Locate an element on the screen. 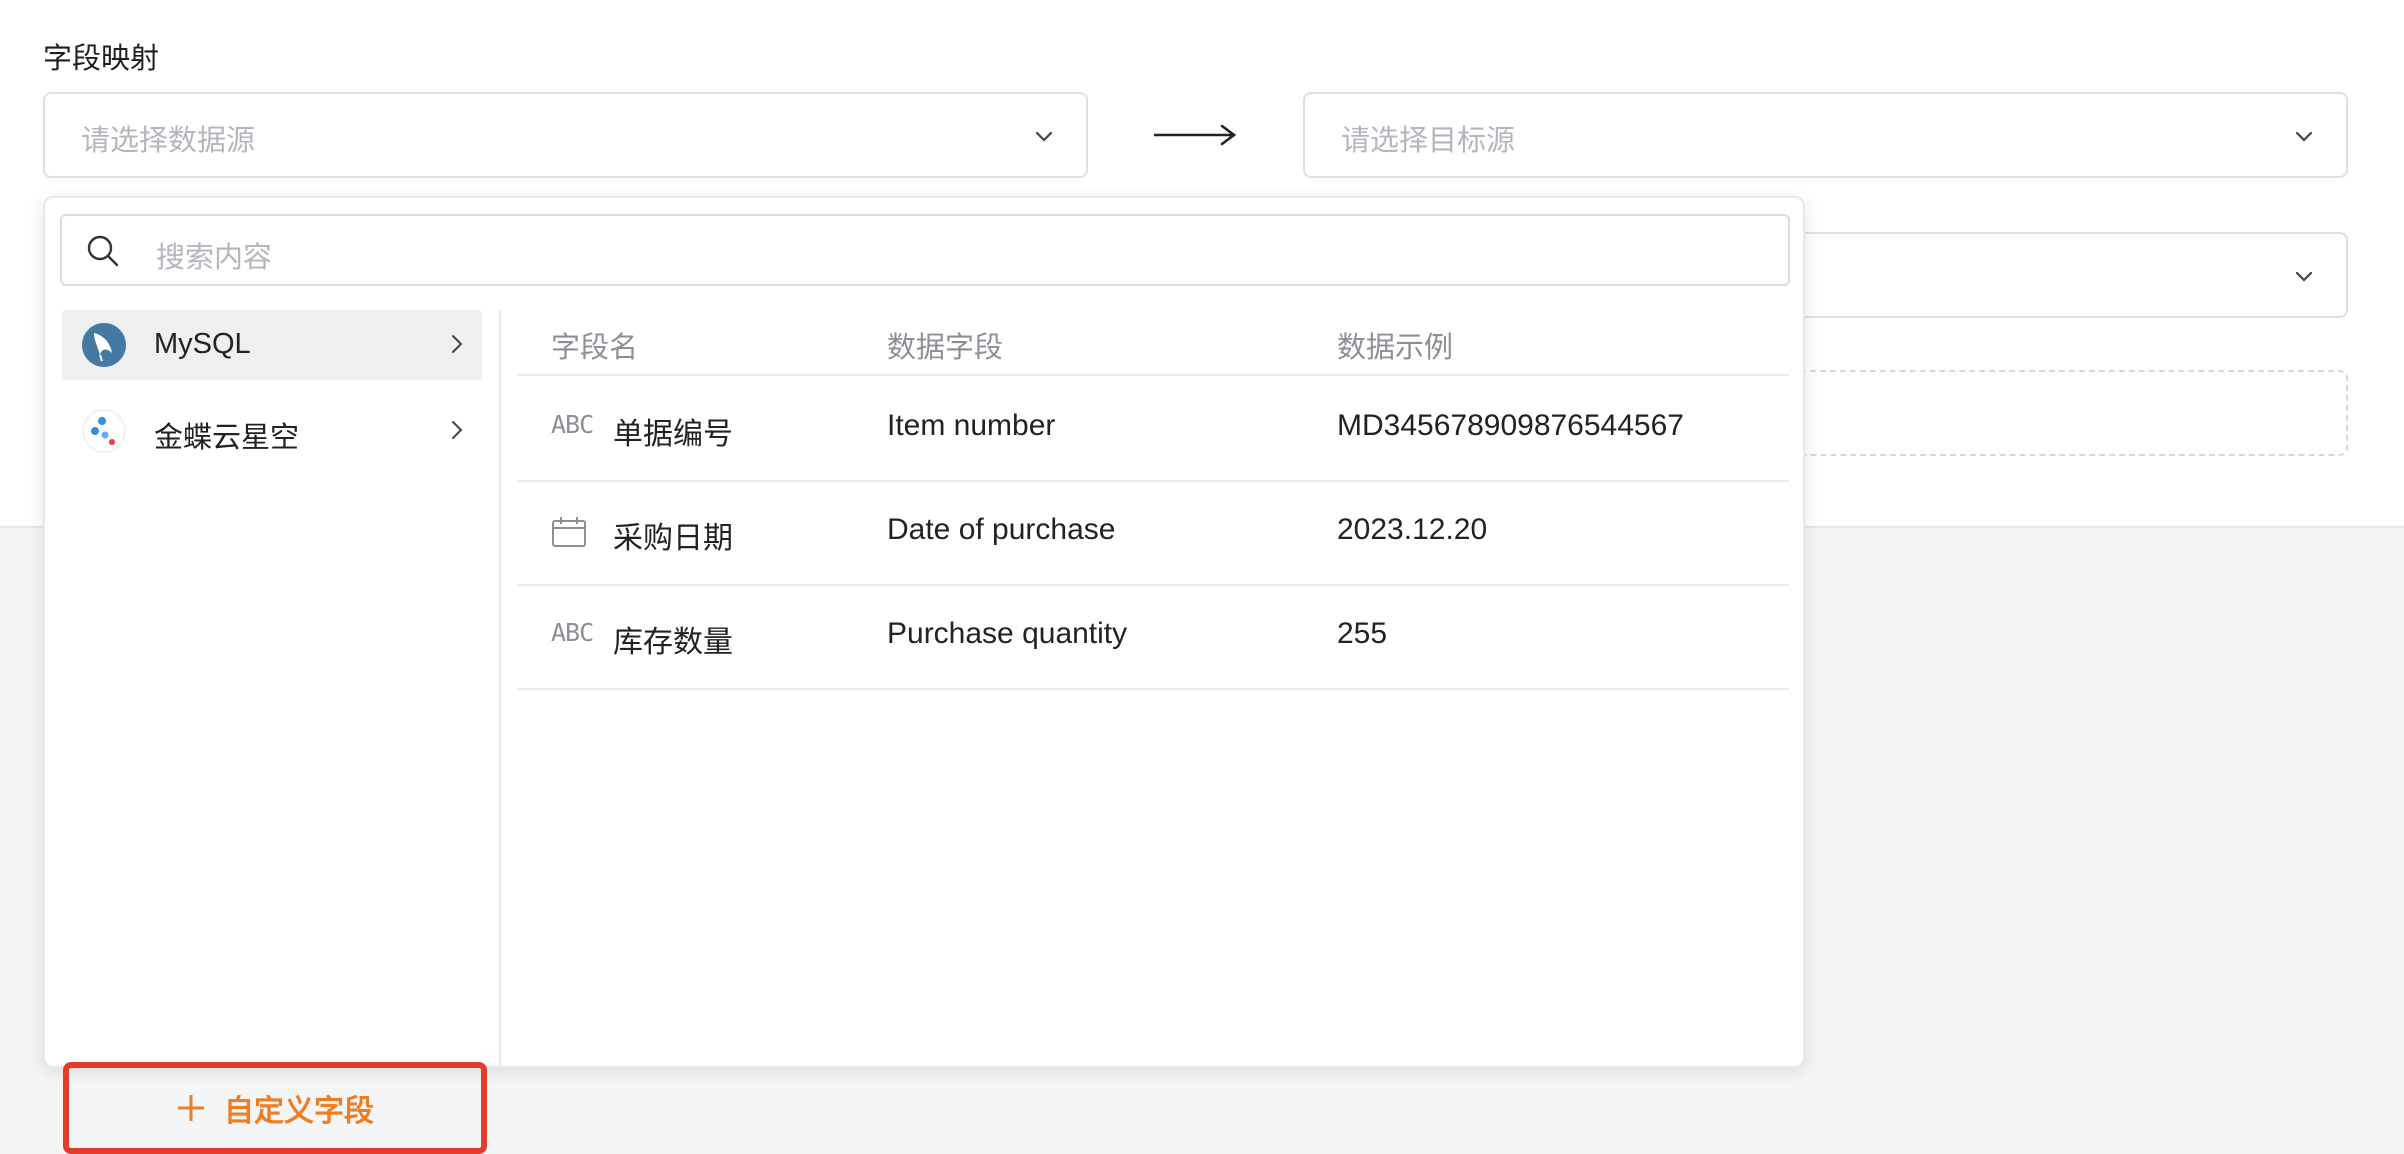 This screenshot has height=1154, width=2404. add-custom-field-button: 自定义字段 is located at coordinates (275, 1108).